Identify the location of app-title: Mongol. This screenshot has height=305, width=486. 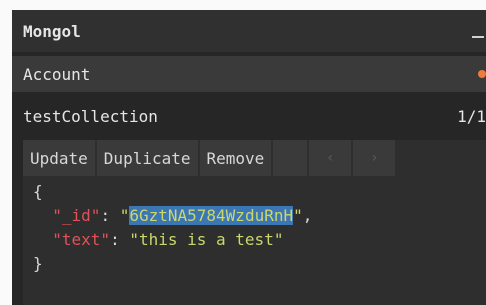
(52, 31).